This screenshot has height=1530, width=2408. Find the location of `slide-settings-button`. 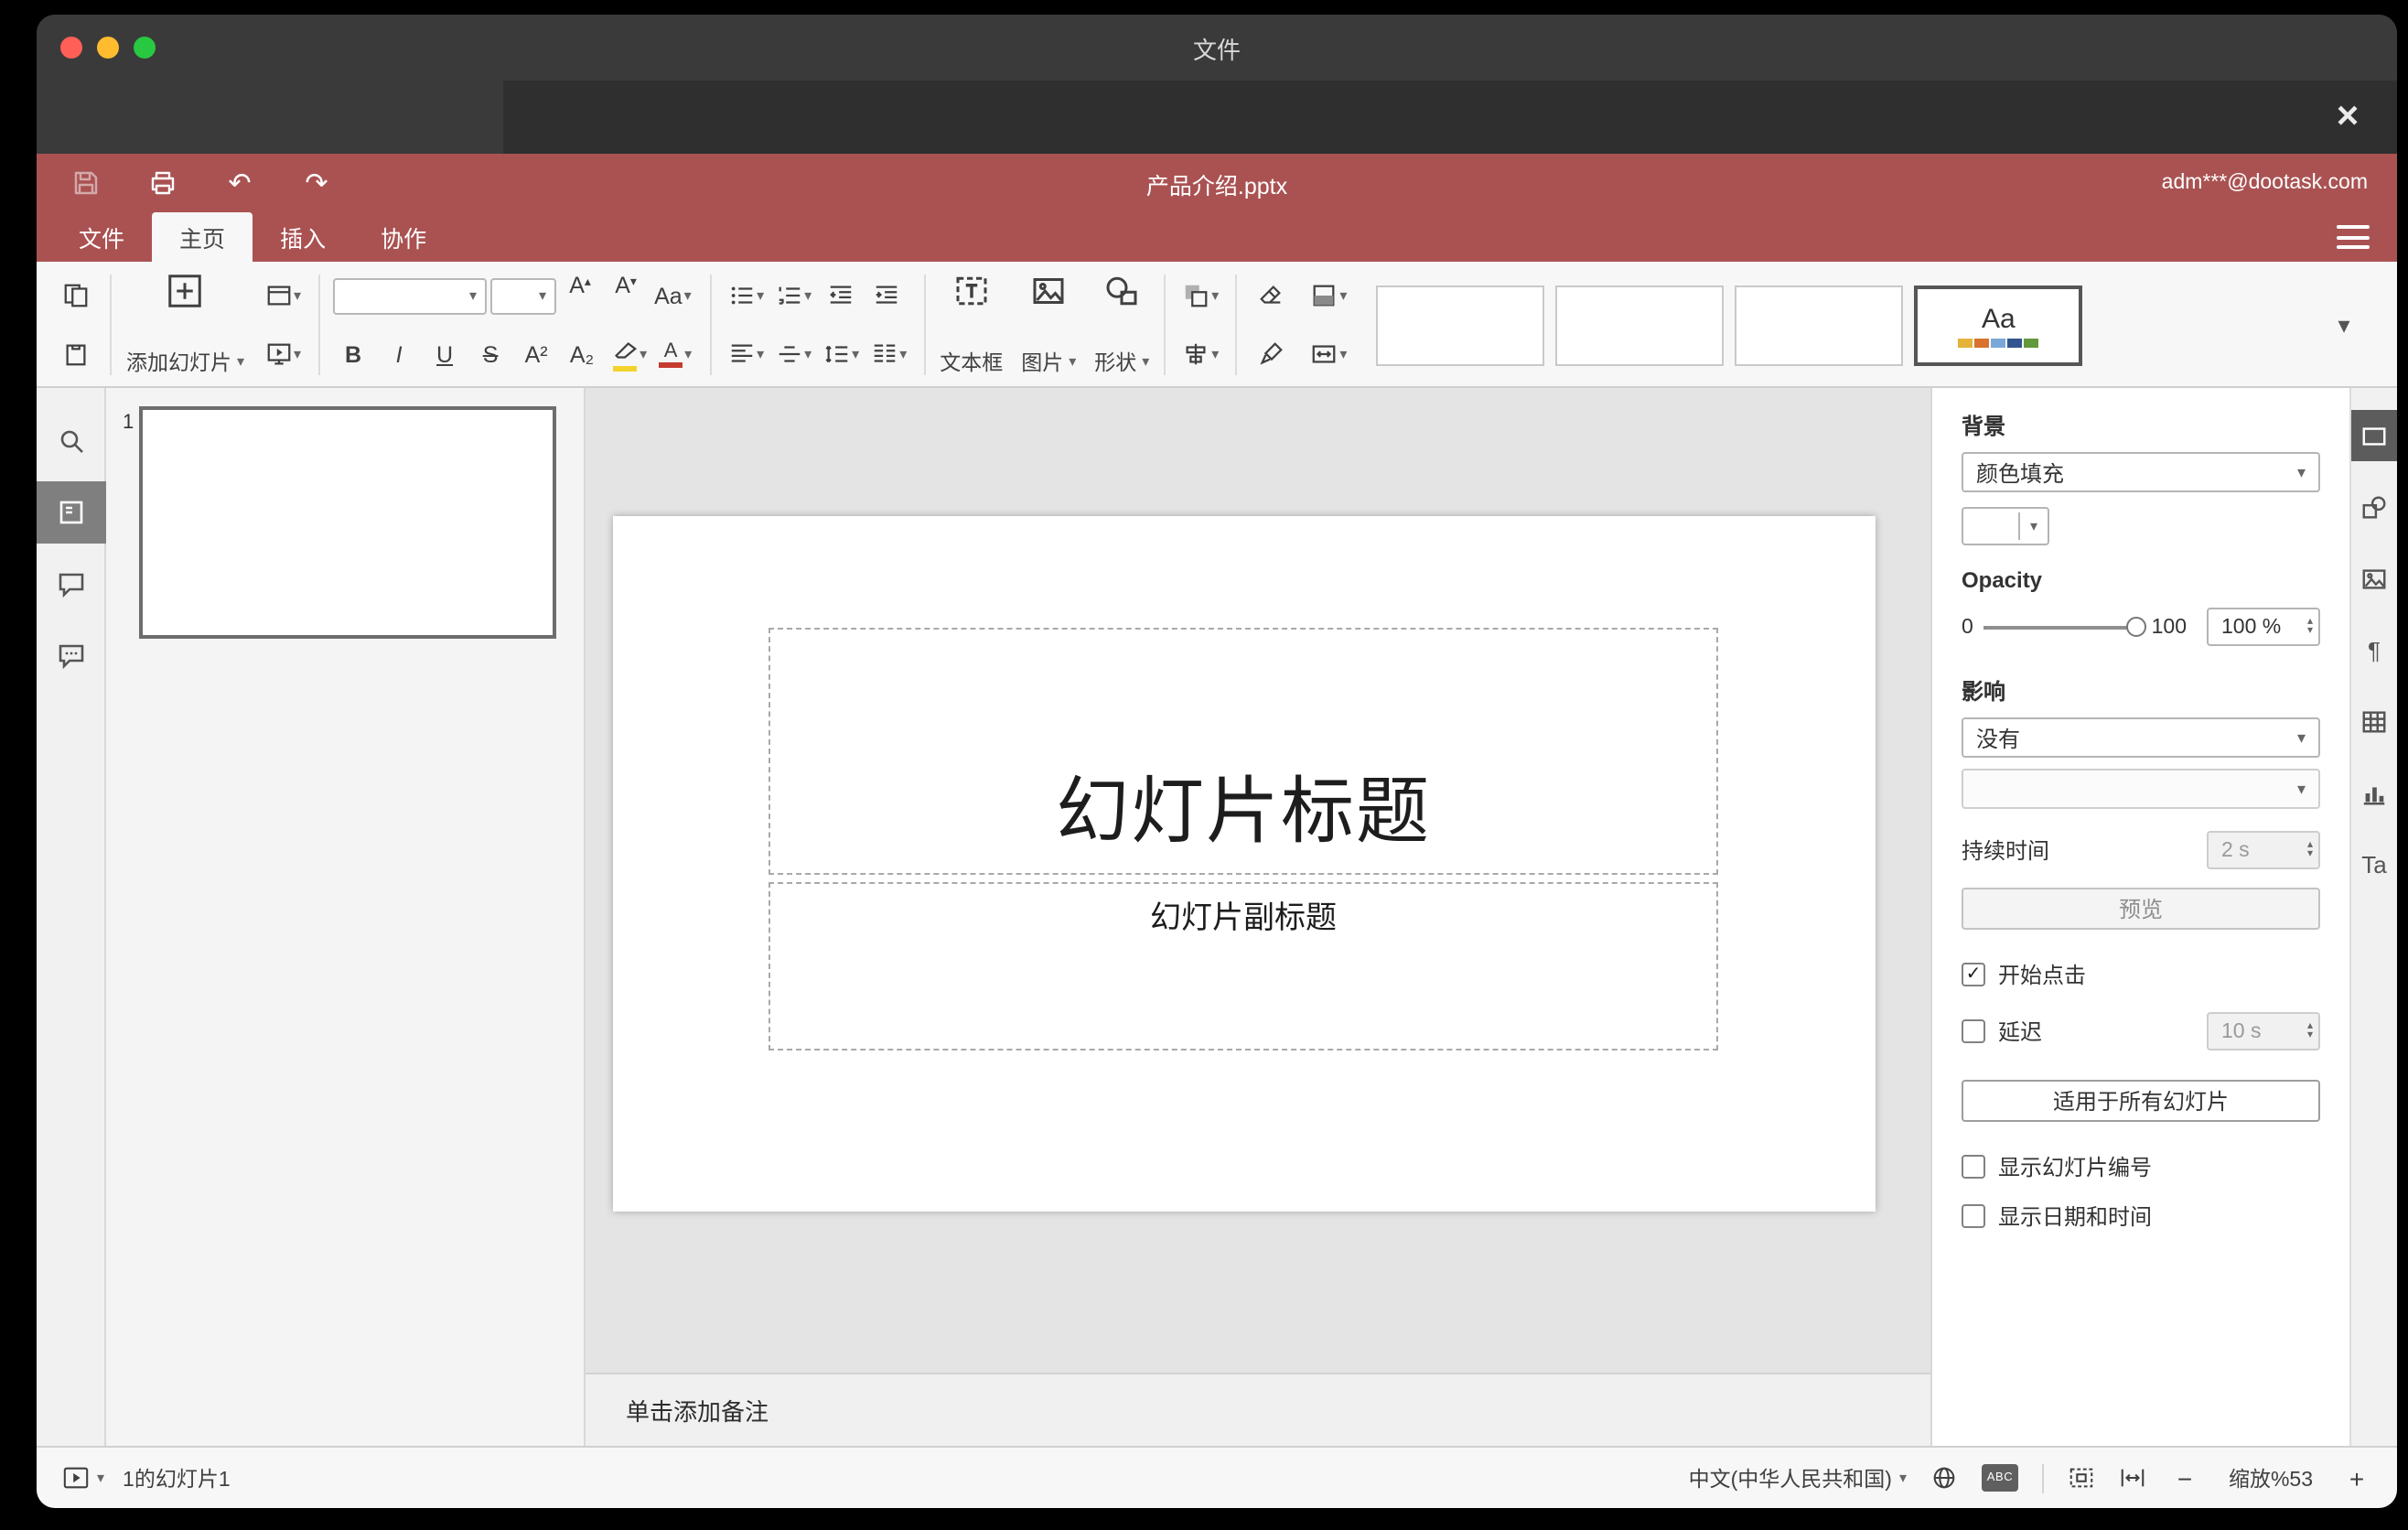

slide-settings-button is located at coordinates (2373, 435).